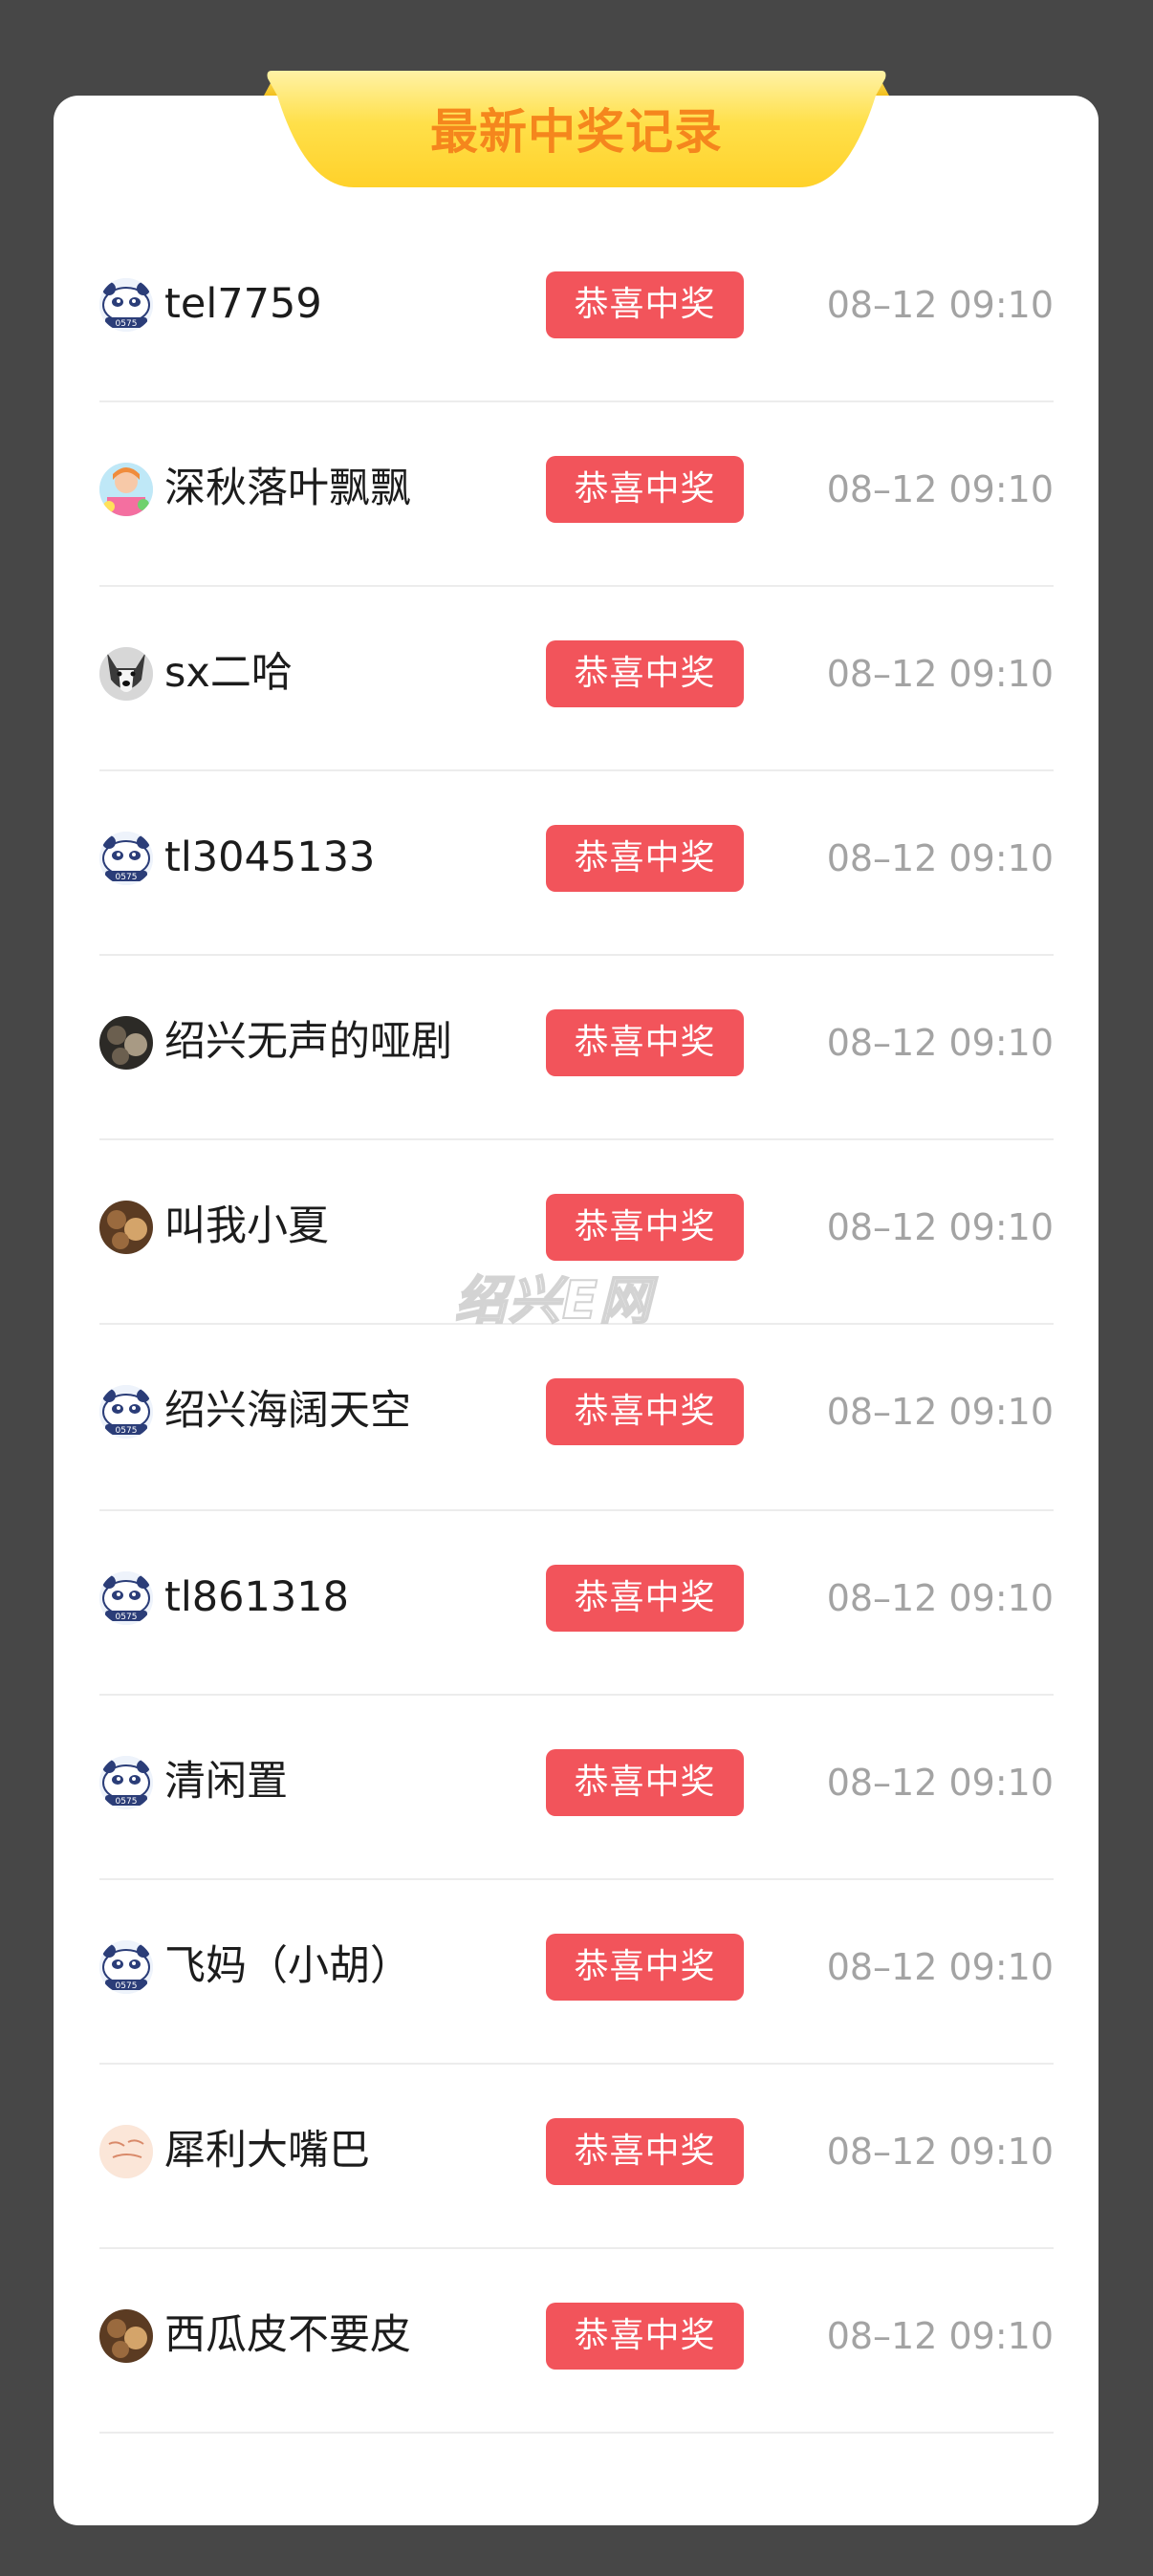 The image size is (1153, 2576). Describe the element at coordinates (267, 2151) in the screenshot. I see `username: 犀利大嘴巴` at that location.